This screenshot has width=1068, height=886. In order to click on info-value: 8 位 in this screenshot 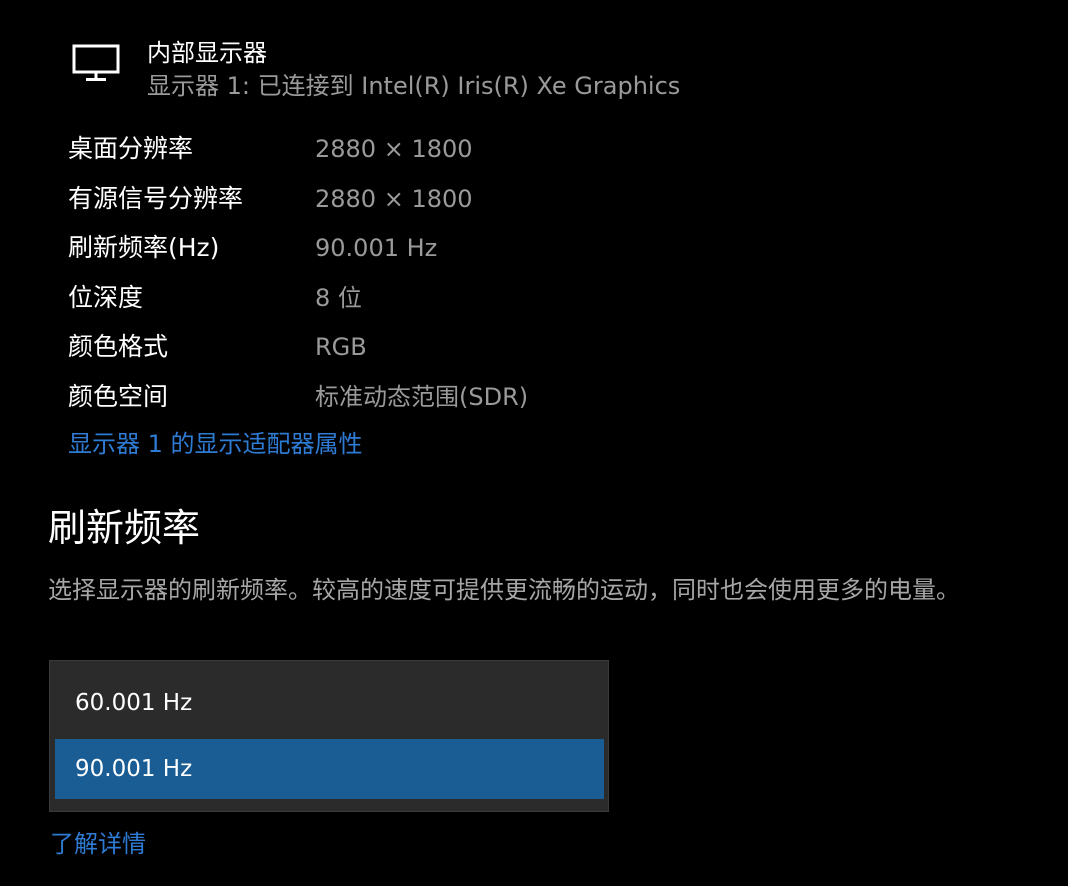, I will do `click(338, 297)`.